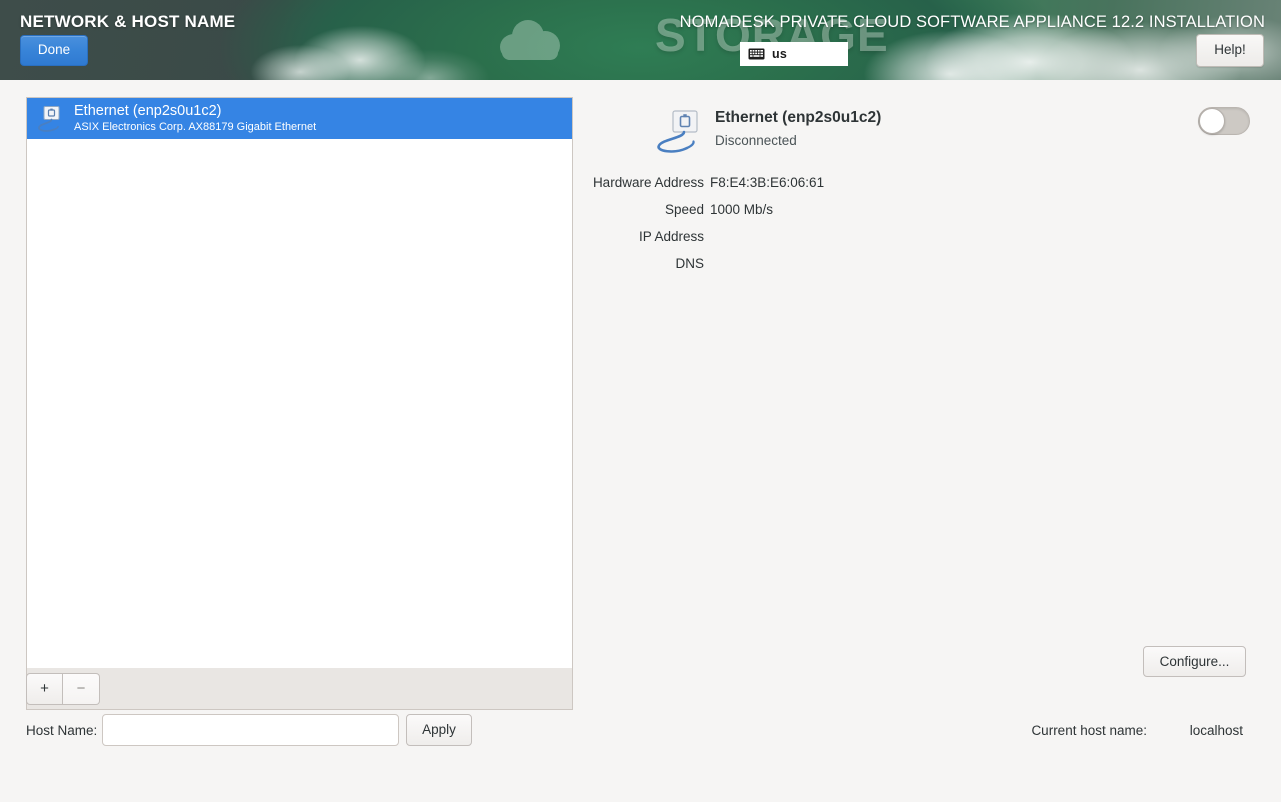 The width and height of the screenshot is (1281, 802). I want to click on help-button: Help!, so click(1230, 50).